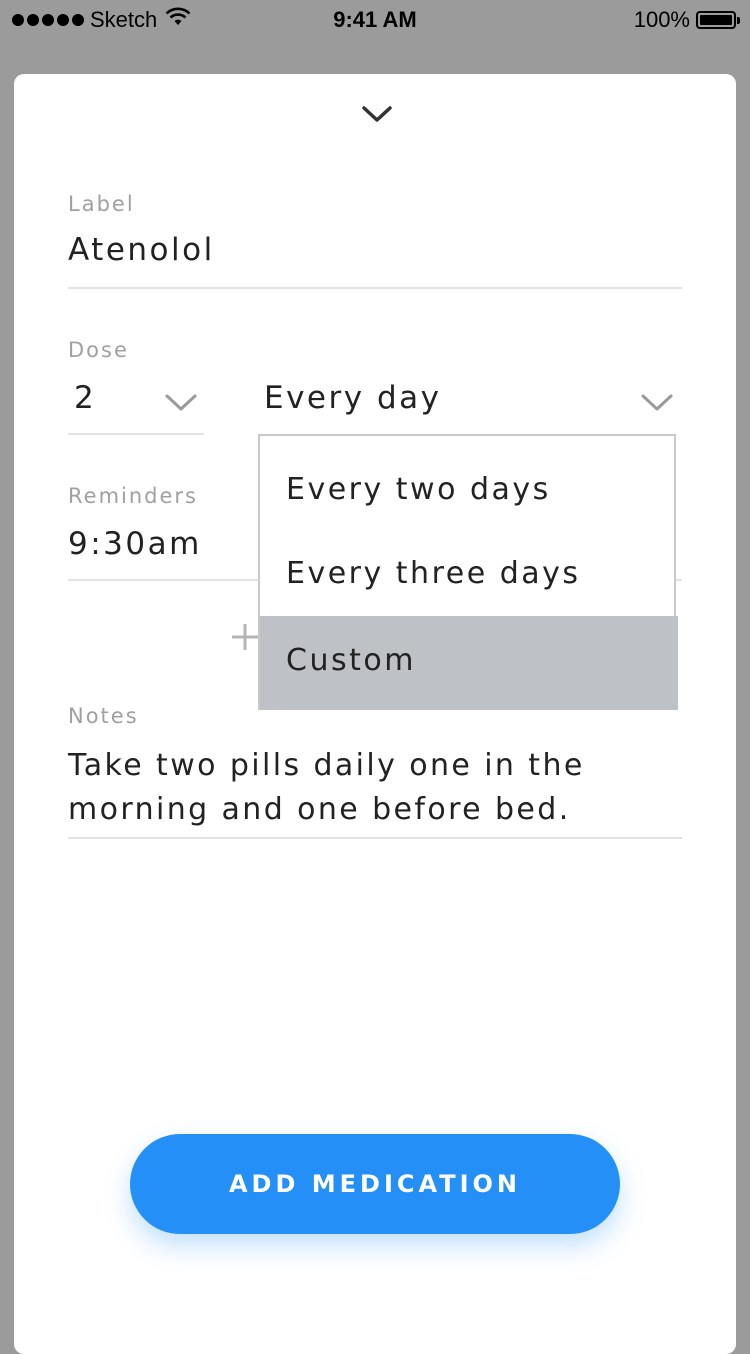  I want to click on status-right: 100%, so click(686, 20).